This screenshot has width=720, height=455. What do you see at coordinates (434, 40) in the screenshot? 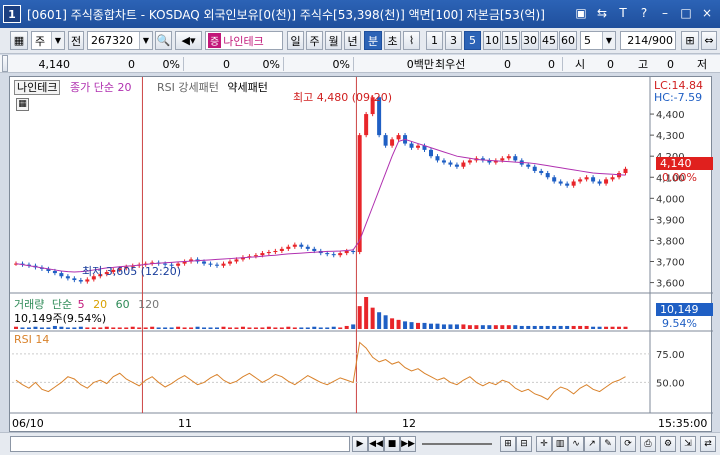
I see `interval-1-button: 1` at bounding box center [434, 40].